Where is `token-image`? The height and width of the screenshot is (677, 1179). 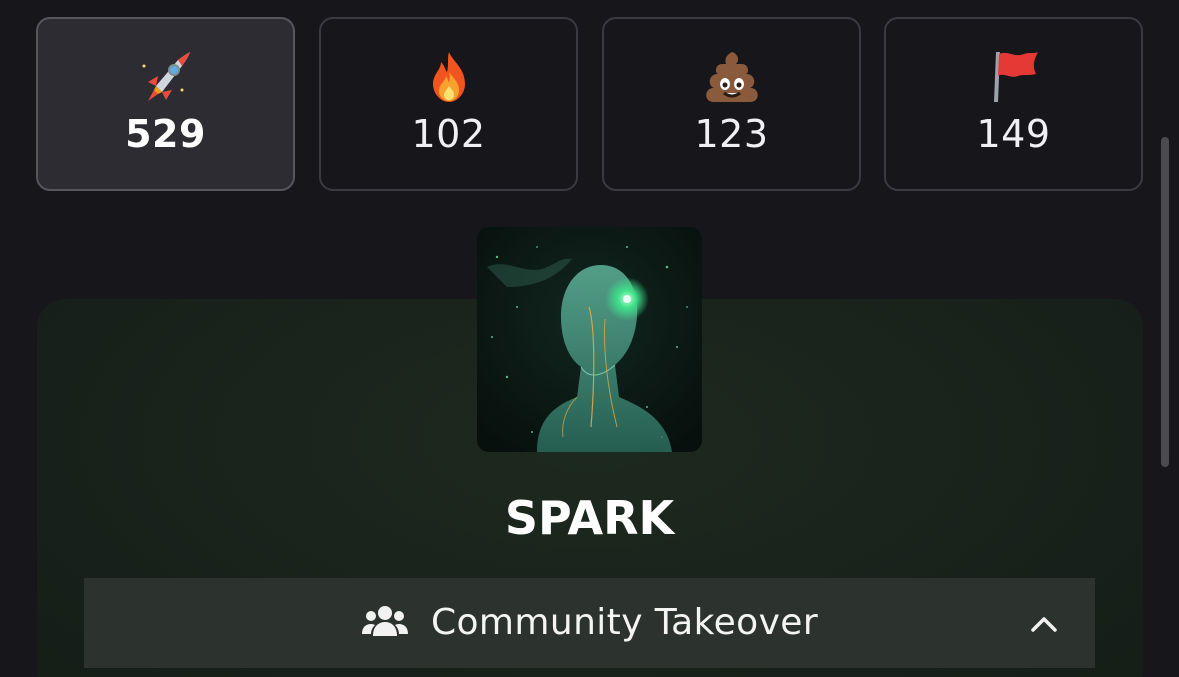 token-image is located at coordinates (589, 339).